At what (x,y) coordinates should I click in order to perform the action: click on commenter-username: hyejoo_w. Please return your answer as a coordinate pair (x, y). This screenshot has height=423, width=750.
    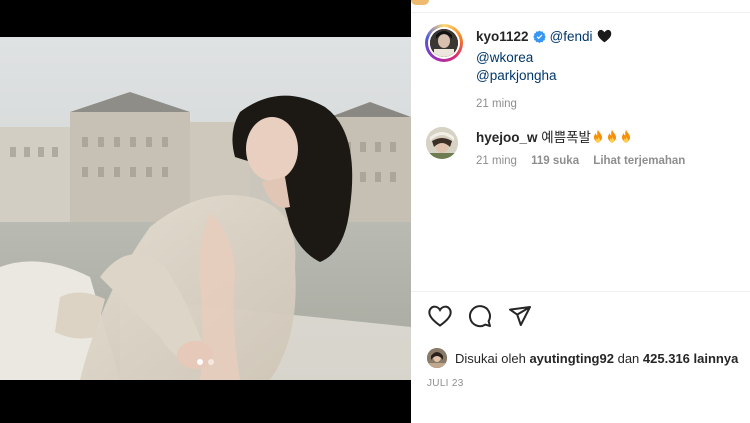
    Looking at the image, I should click on (507, 137).